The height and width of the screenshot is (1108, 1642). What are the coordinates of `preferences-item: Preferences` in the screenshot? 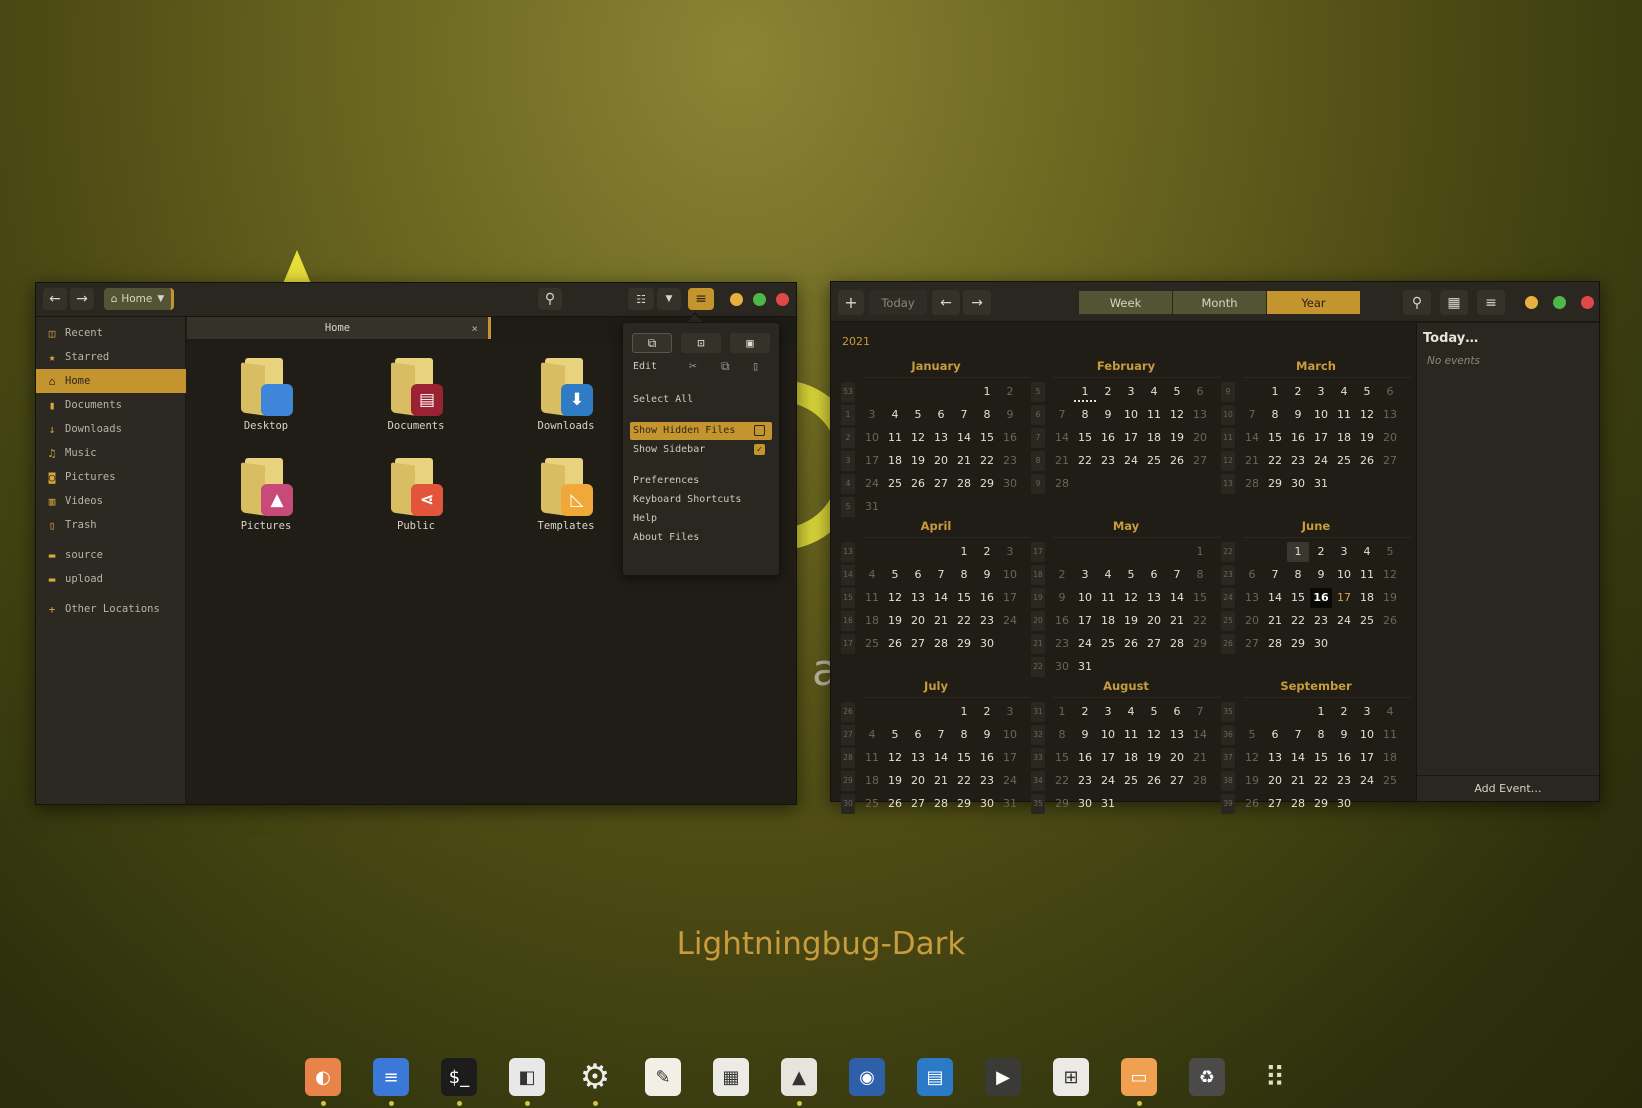 It's located at (666, 480).